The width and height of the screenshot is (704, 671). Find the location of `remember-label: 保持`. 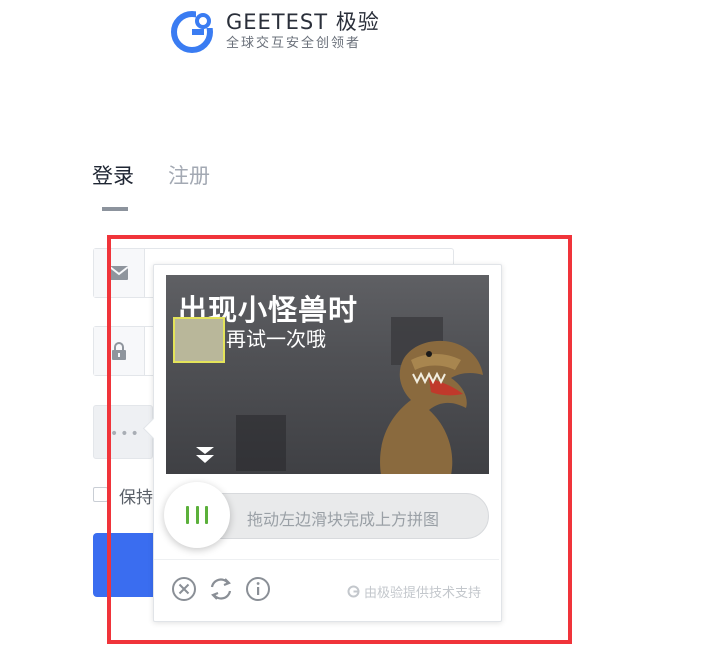

remember-label: 保持 is located at coordinates (136, 498).